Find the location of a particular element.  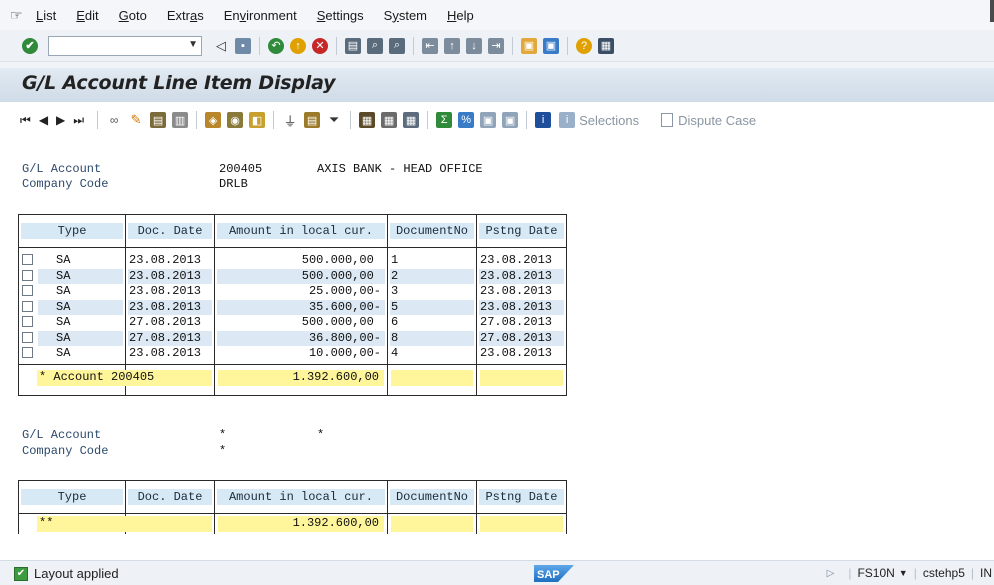

table-add-icon: ▦ is located at coordinates (389, 120).